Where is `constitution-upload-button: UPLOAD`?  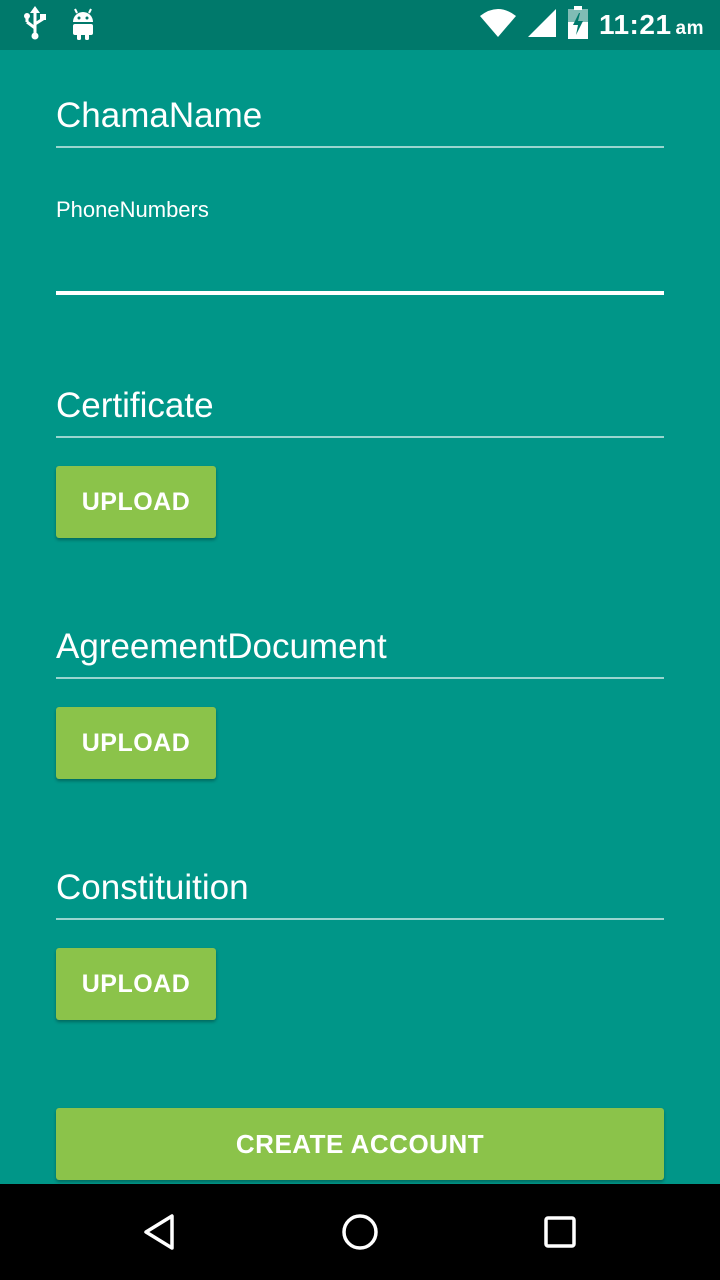
constitution-upload-button: UPLOAD is located at coordinates (136, 984).